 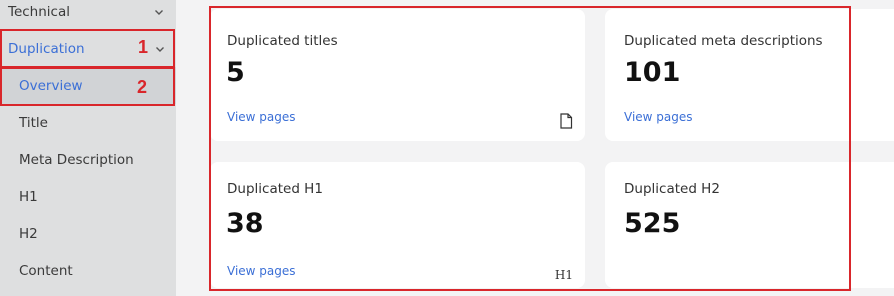 What do you see at coordinates (235, 72) in the screenshot?
I see `card-value: 5` at bounding box center [235, 72].